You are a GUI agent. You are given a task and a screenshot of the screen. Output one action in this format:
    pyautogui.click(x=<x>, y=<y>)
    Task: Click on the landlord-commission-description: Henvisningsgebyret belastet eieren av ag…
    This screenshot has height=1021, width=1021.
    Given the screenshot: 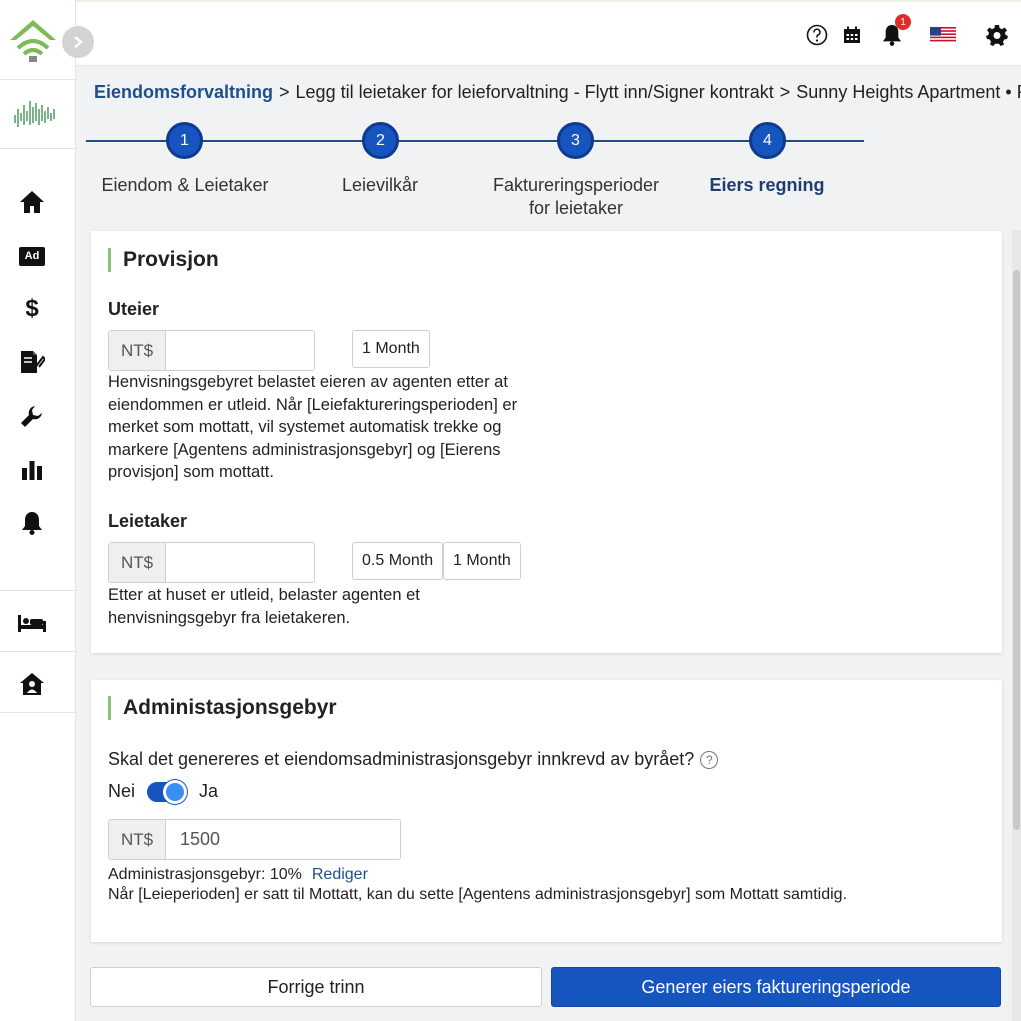 What is the action you would take?
    pyautogui.click(x=313, y=427)
    